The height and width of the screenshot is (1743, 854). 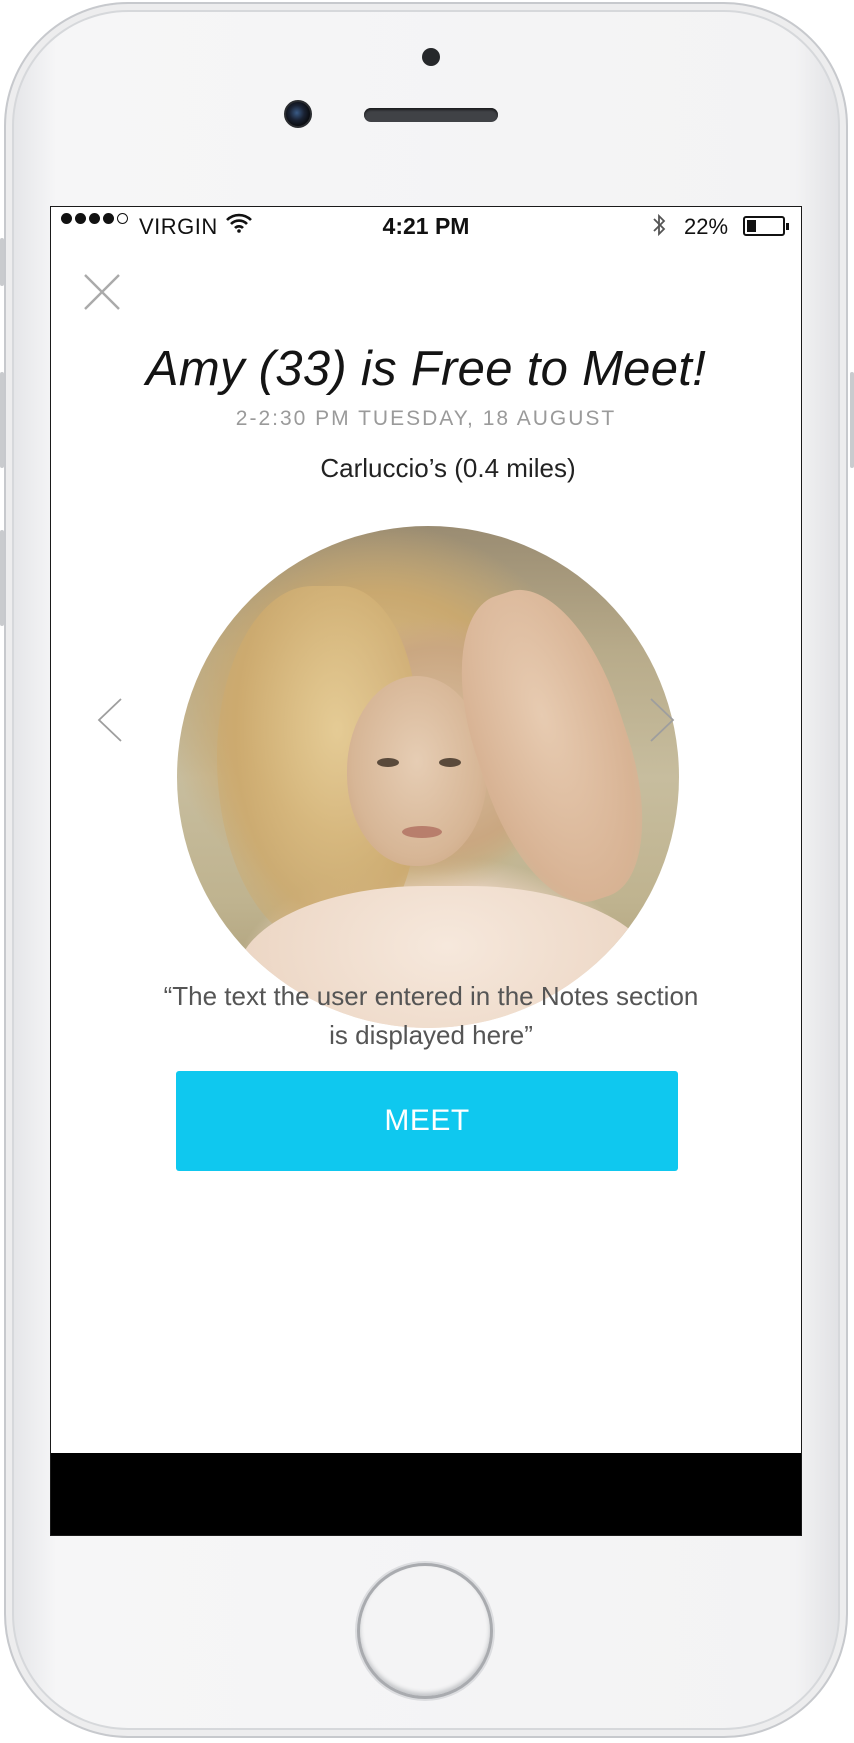 I want to click on meeting-venue: Carluccio’s (0.4 miles), so click(x=448, y=468).